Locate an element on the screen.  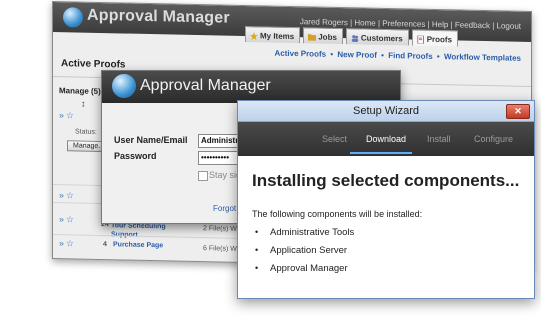
wizard-titlebar: Setup Wizard ✕ is located at coordinates (386, 111).